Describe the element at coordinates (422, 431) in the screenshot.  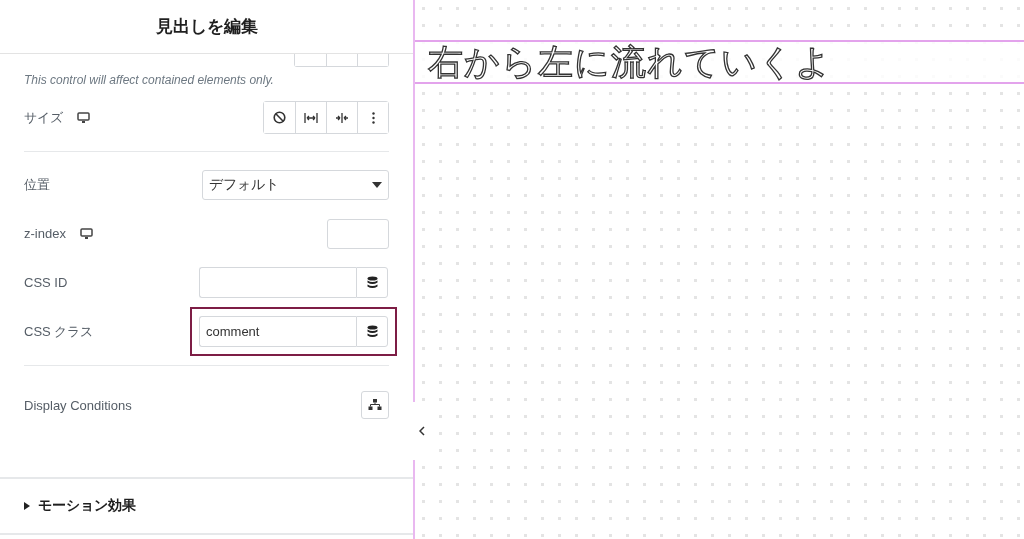
I see `chevron-left-icon` at that location.